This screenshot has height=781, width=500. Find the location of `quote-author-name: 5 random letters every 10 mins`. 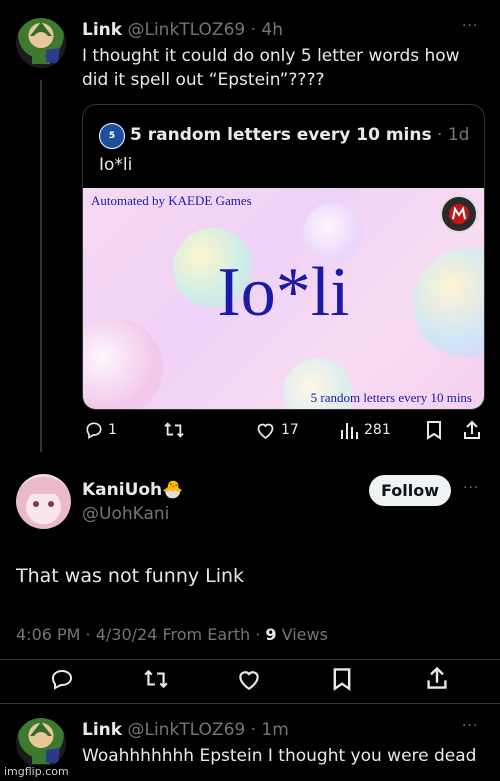

quote-author-name: 5 random letters every 10 mins is located at coordinates (281, 135).